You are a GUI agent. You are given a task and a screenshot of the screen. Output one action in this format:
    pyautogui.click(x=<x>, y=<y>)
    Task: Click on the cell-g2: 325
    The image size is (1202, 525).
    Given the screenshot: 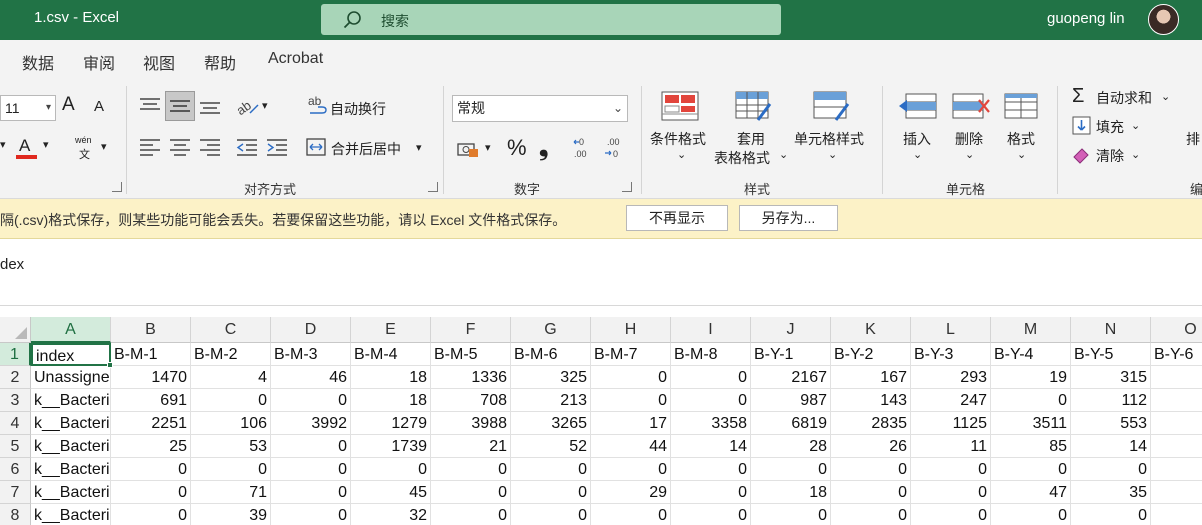 What is the action you would take?
    pyautogui.click(x=551, y=377)
    